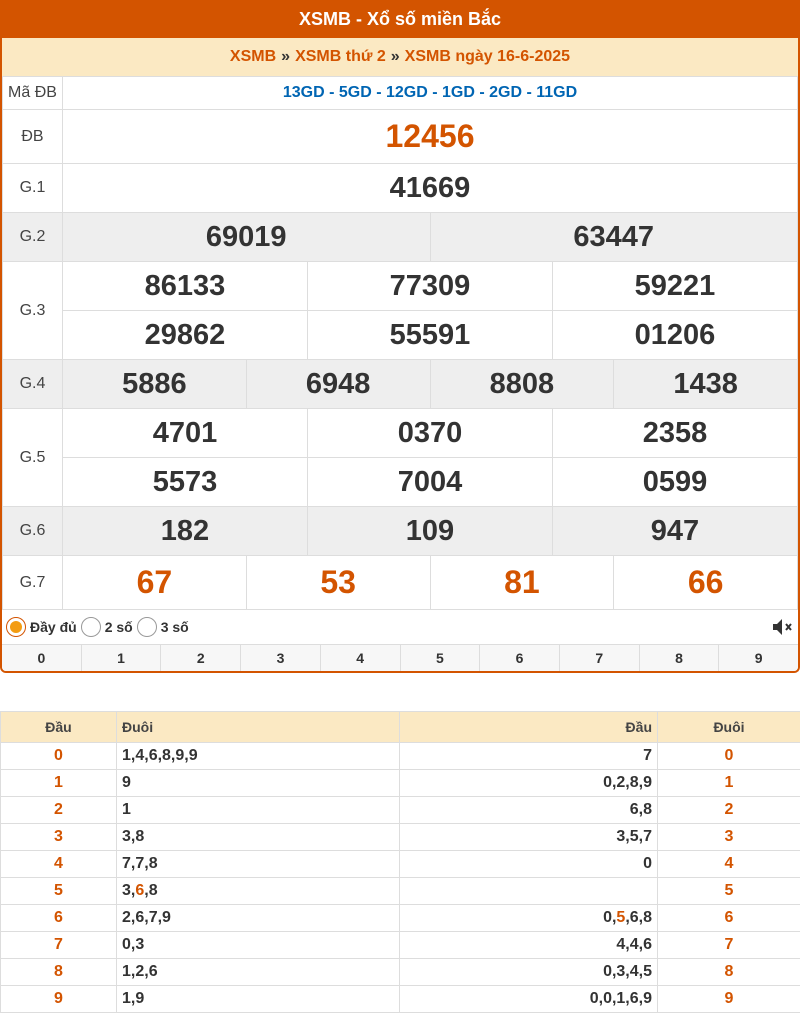 This screenshot has width=800, height=1013. I want to click on speaker-muted-icon, so click(782, 627).